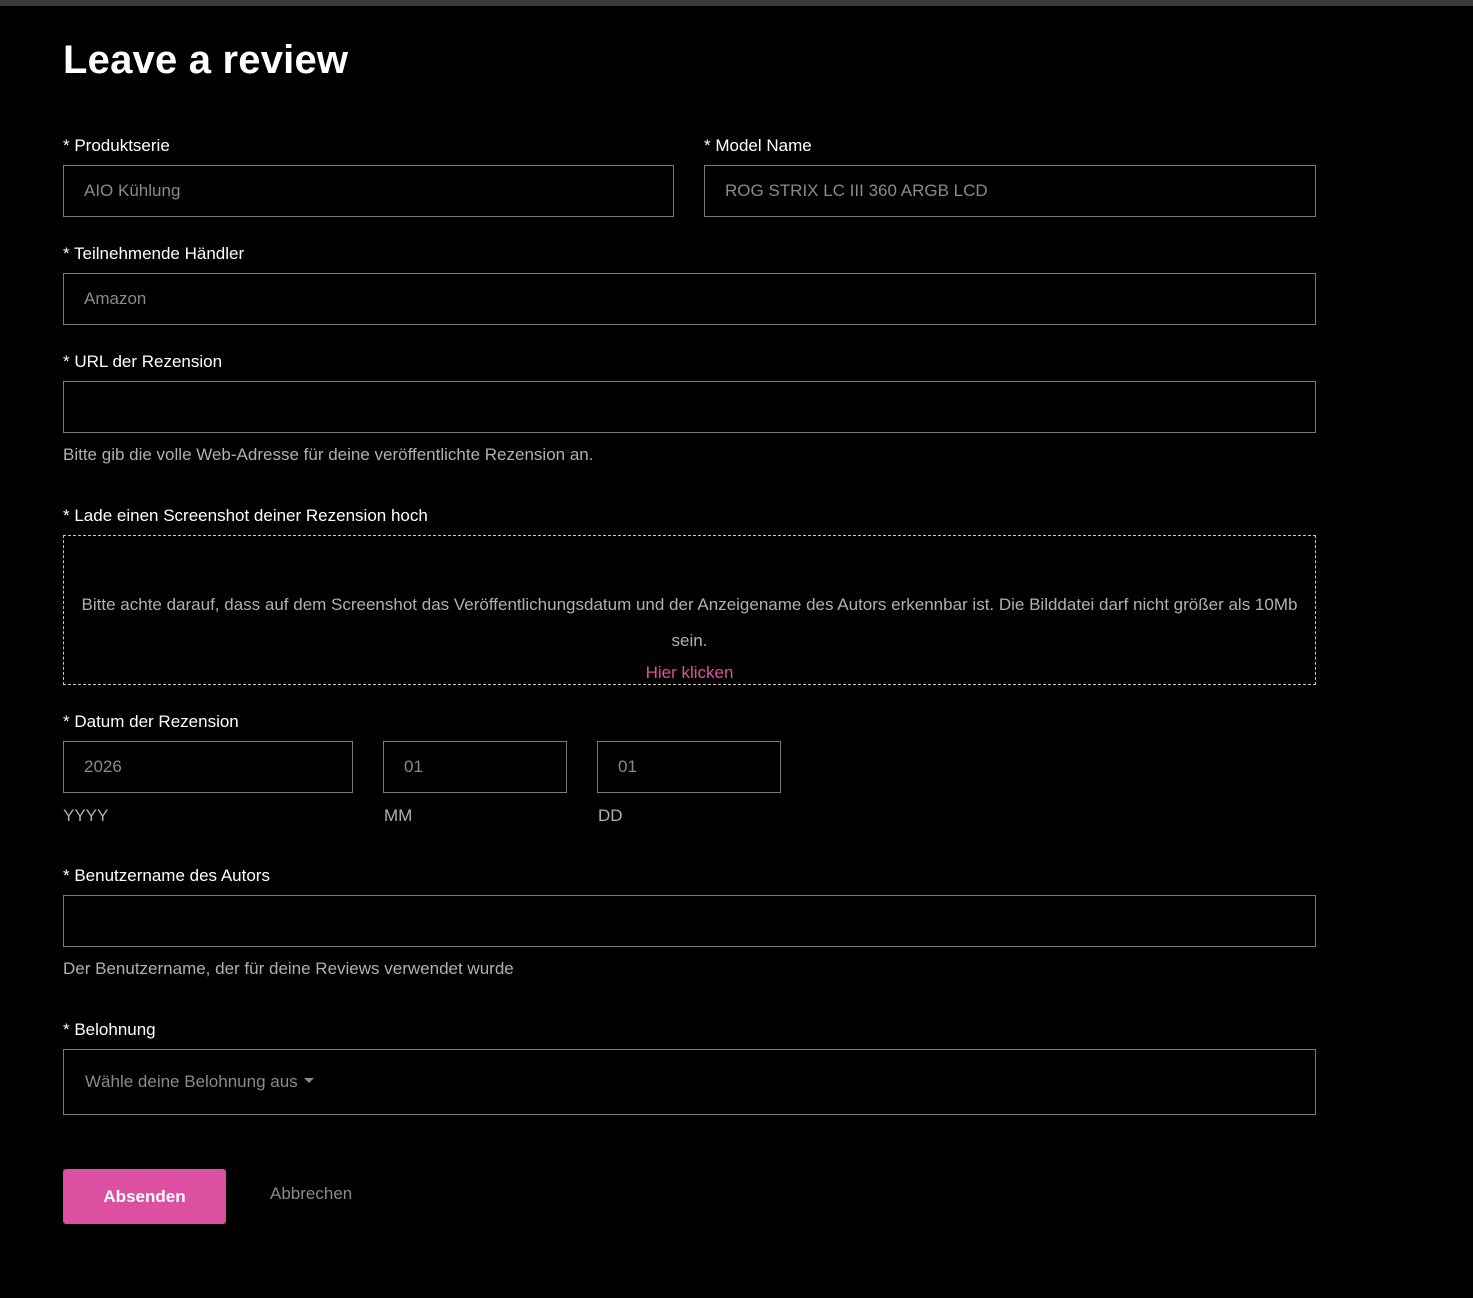 The height and width of the screenshot is (1298, 1473). What do you see at coordinates (368, 191) in the screenshot?
I see `product-series-field: AIO Kühlung` at bounding box center [368, 191].